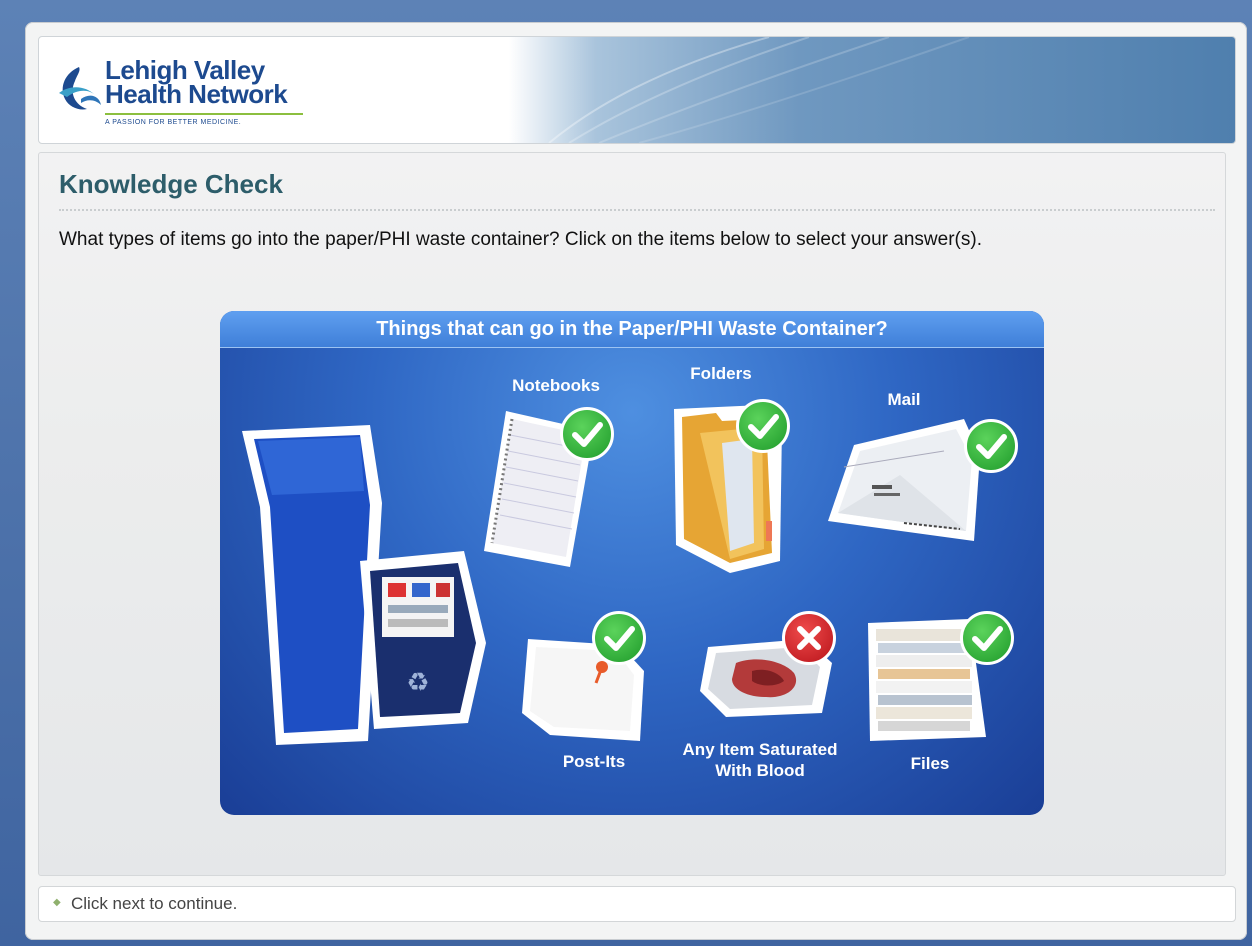 The height and width of the screenshot is (946, 1252). I want to click on logo-tagline: A PASSION FOR BETTER MEDICINE., so click(173, 122).